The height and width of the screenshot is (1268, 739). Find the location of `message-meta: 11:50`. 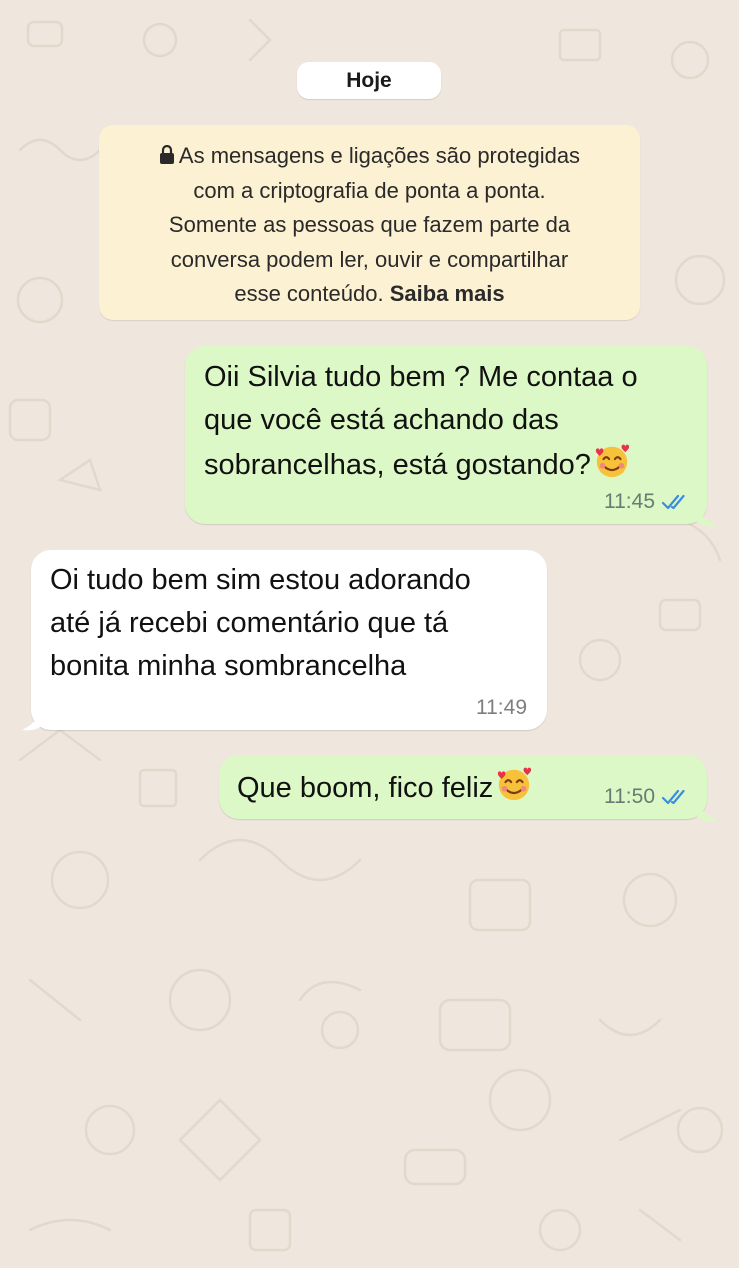

message-meta: 11:50 is located at coordinates (646, 797).